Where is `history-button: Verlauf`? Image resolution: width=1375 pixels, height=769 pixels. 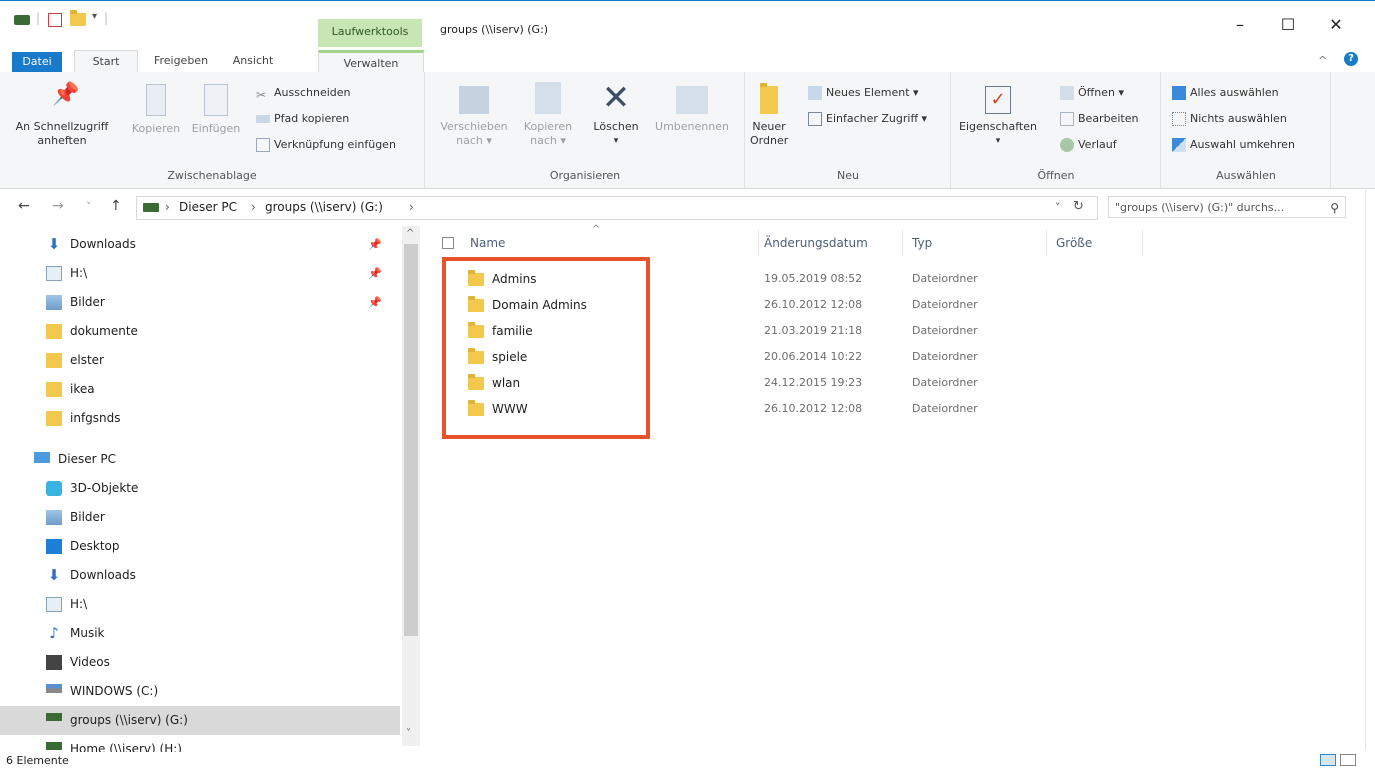
history-button: Verlauf is located at coordinates (1088, 145).